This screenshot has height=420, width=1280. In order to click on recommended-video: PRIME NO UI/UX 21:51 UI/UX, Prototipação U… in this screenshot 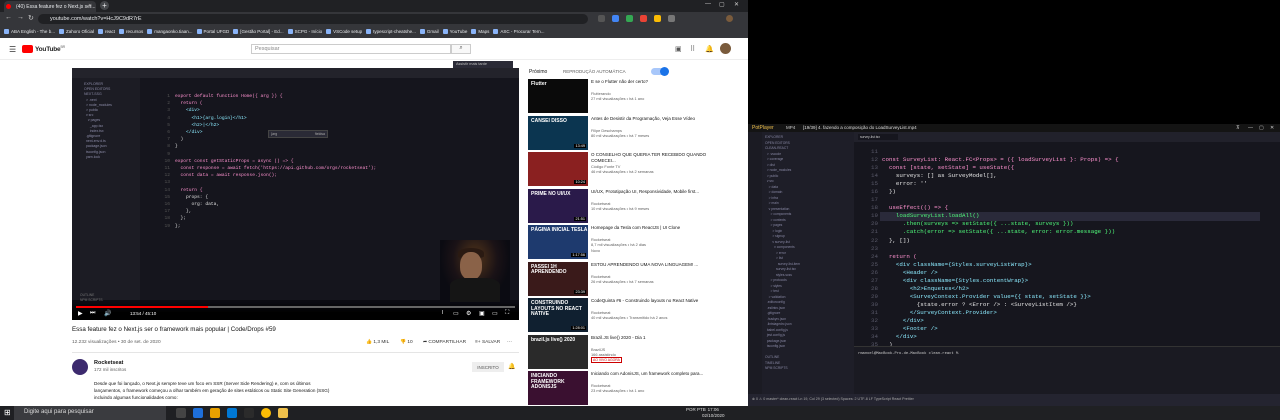, I will do `click(633, 206)`.